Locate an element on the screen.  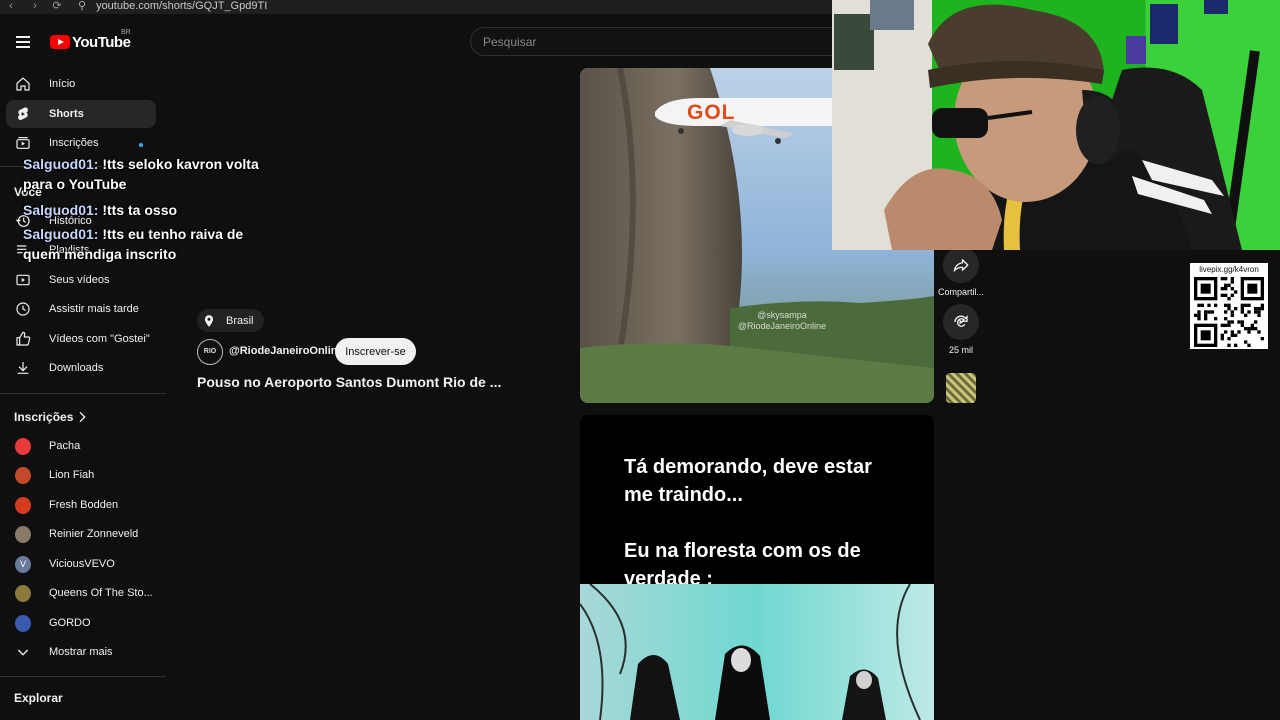
thumbs-up-icon is located at coordinates (23, 338).